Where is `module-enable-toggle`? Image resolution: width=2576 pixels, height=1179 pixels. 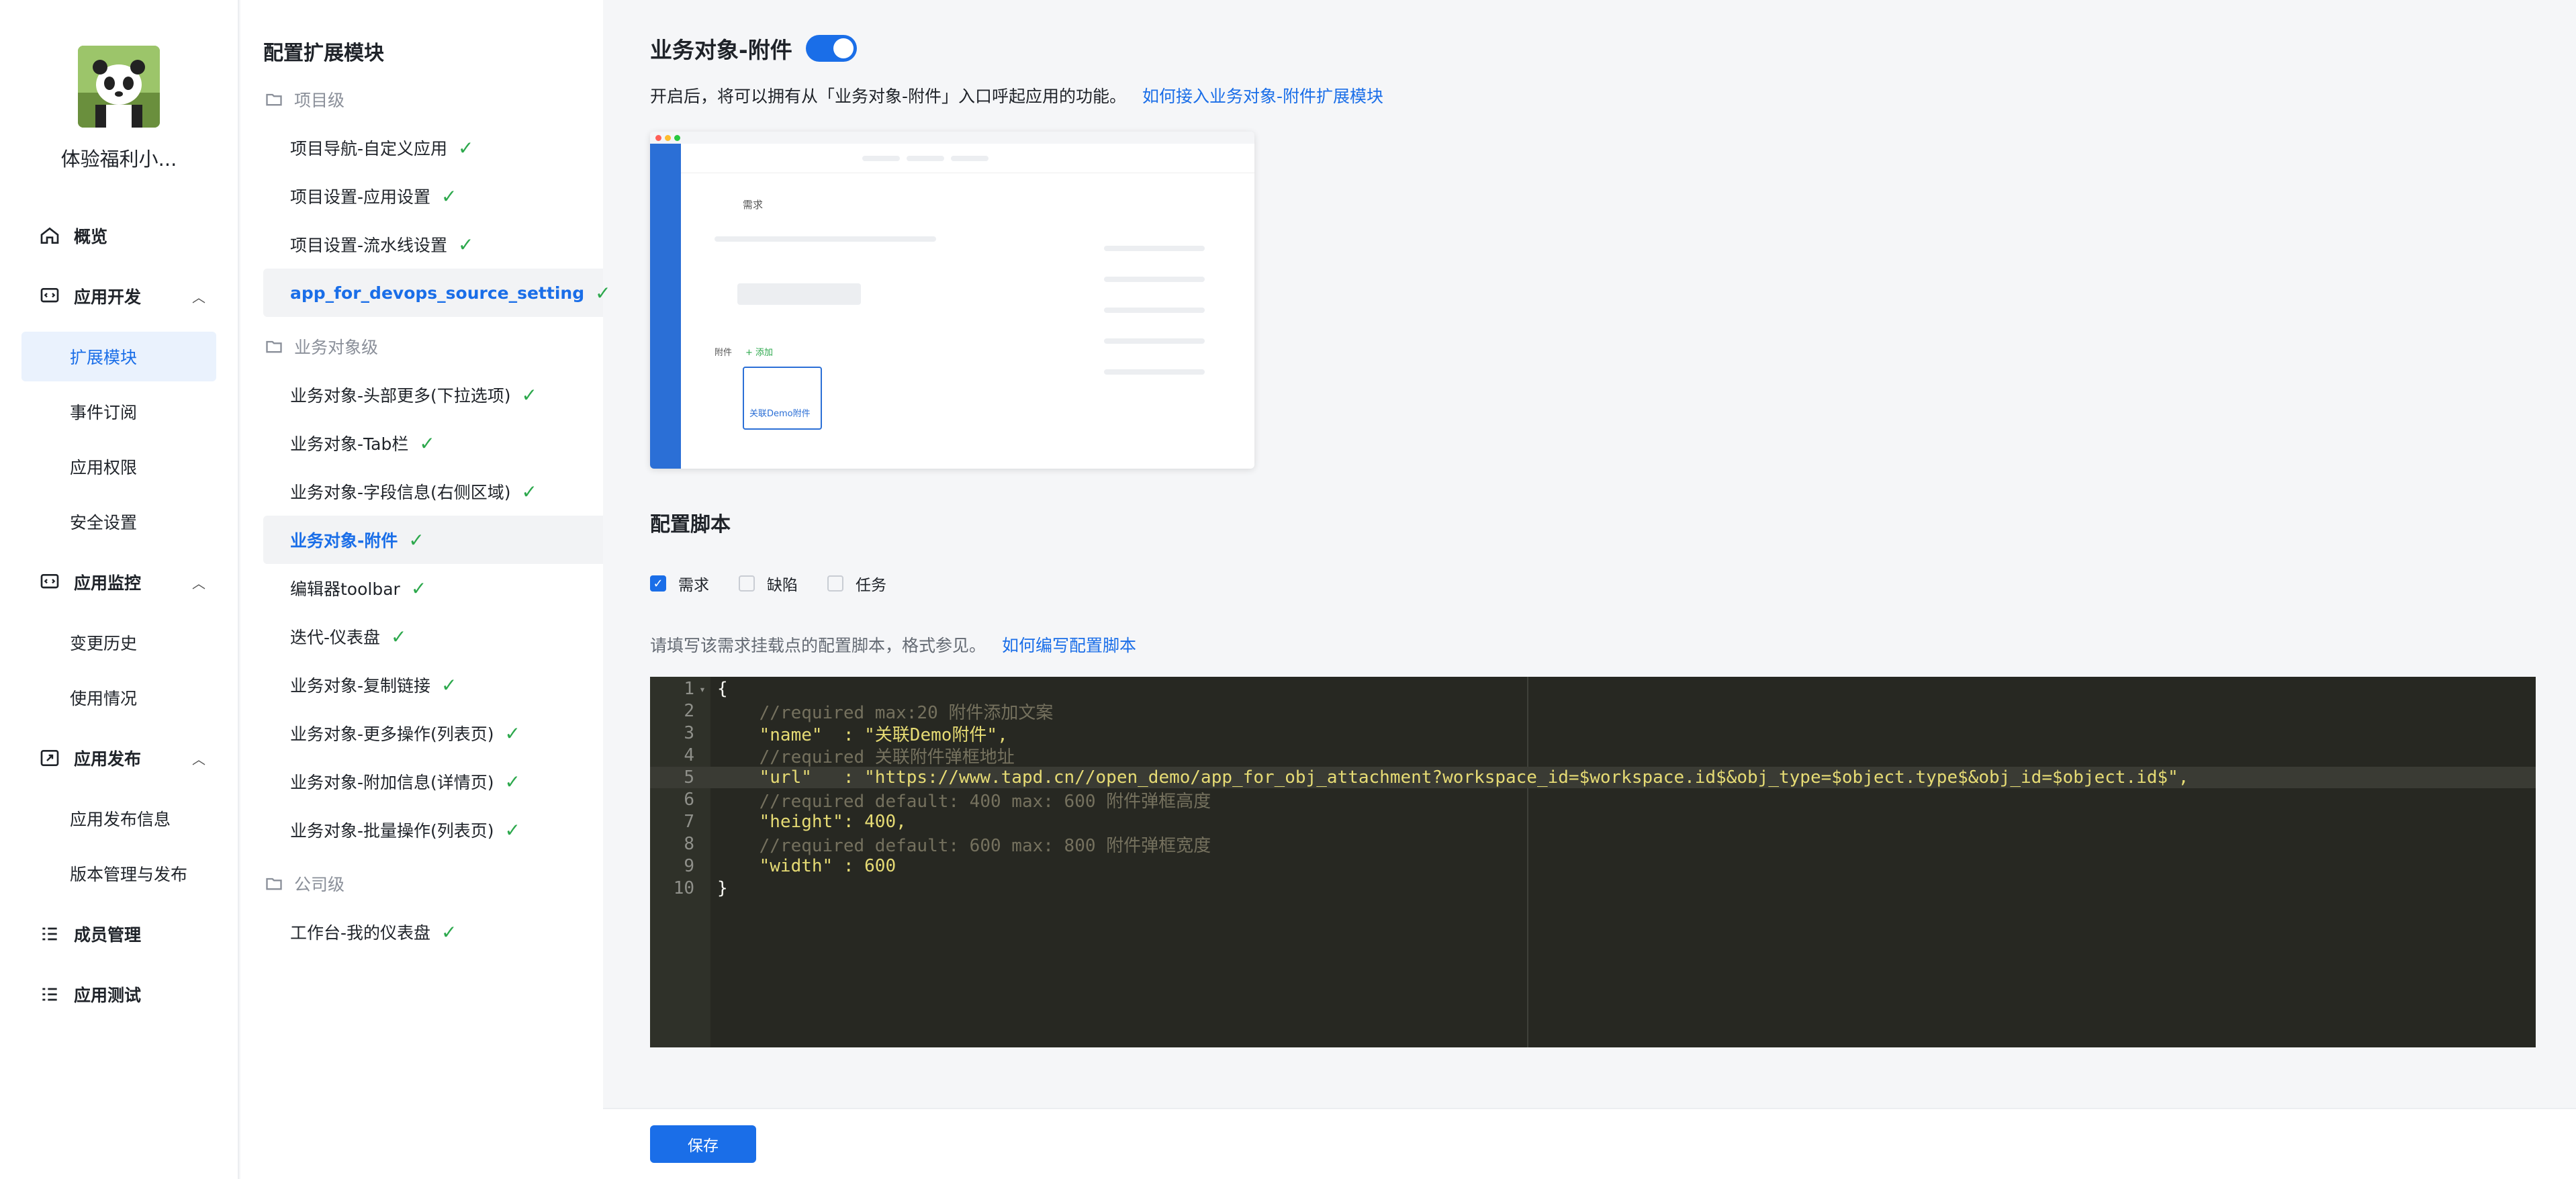
module-enable-toggle is located at coordinates (831, 49).